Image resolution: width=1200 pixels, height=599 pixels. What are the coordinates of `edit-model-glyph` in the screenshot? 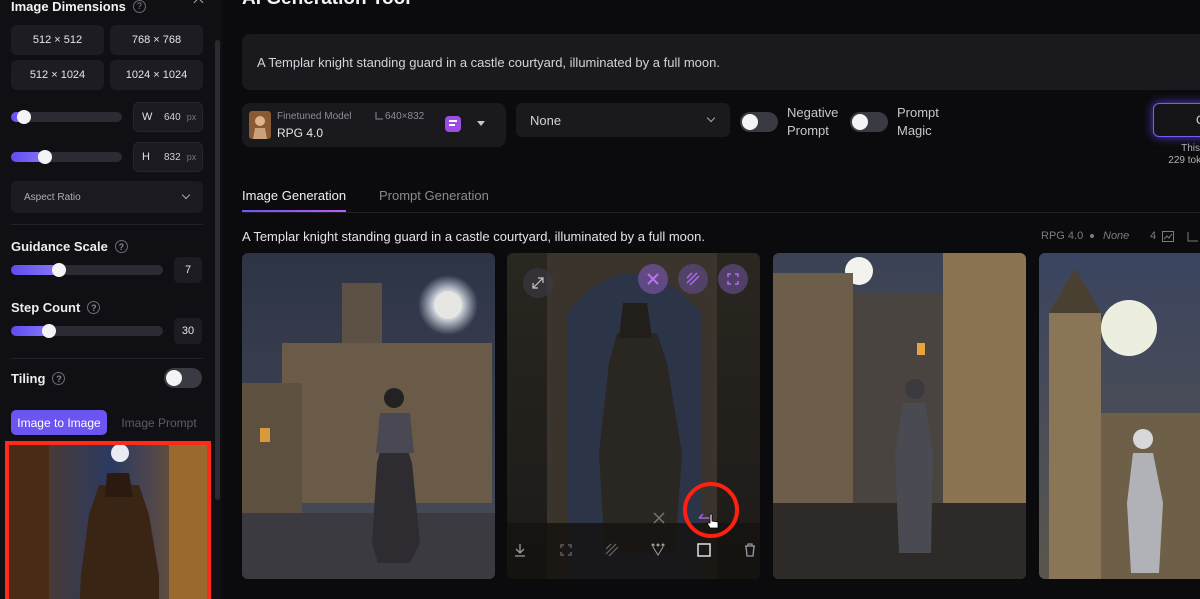 It's located at (453, 123).